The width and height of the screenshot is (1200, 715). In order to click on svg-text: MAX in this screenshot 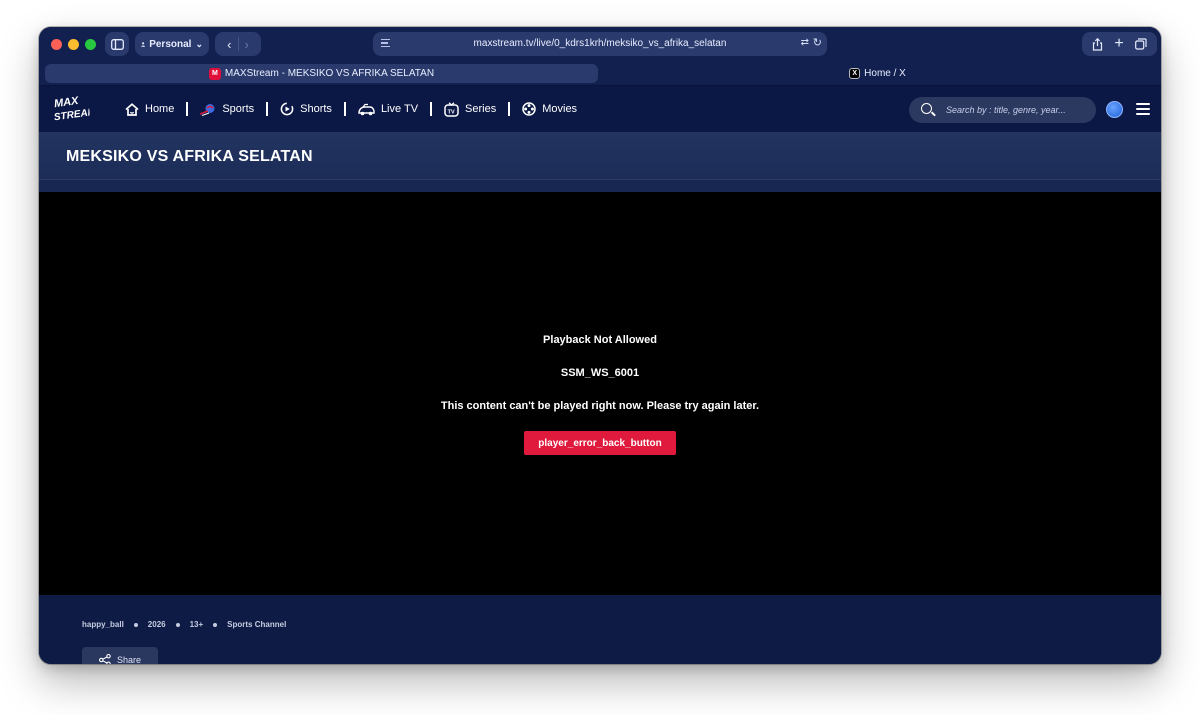, I will do `click(66, 102)`.